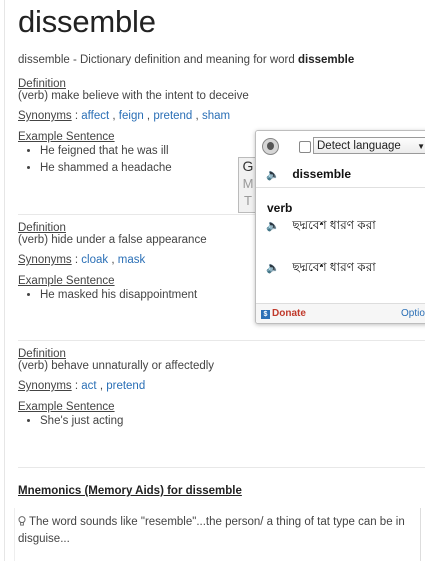 This screenshot has height=561, width=425. Describe the element at coordinates (116, 366) in the screenshot. I see `definition-text: (verb) behave unnaturally or affectedly` at that location.